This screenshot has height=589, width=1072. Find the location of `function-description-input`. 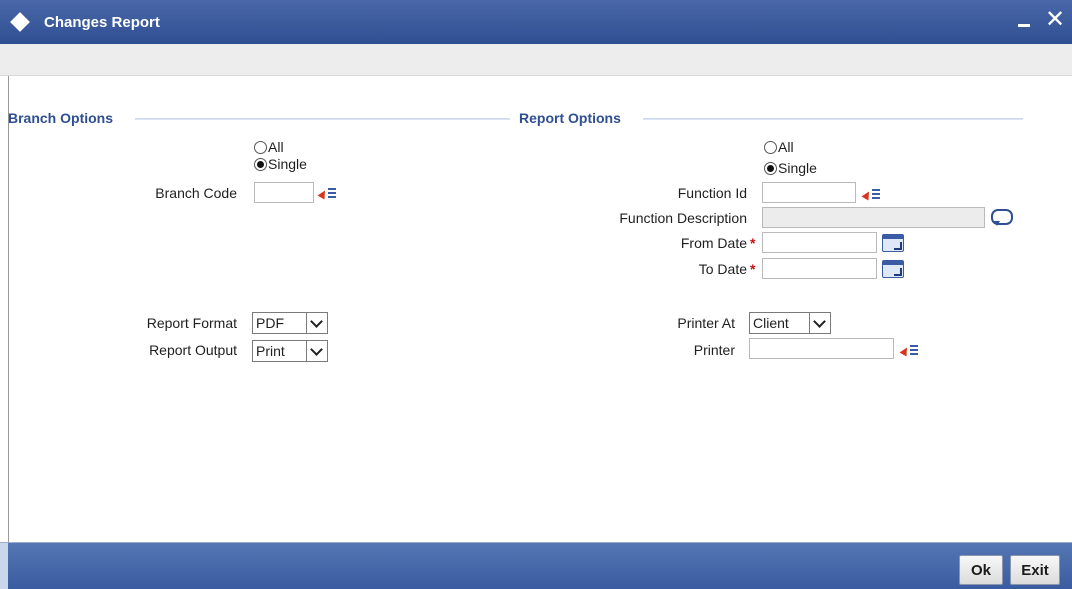

function-description-input is located at coordinates (873, 217).